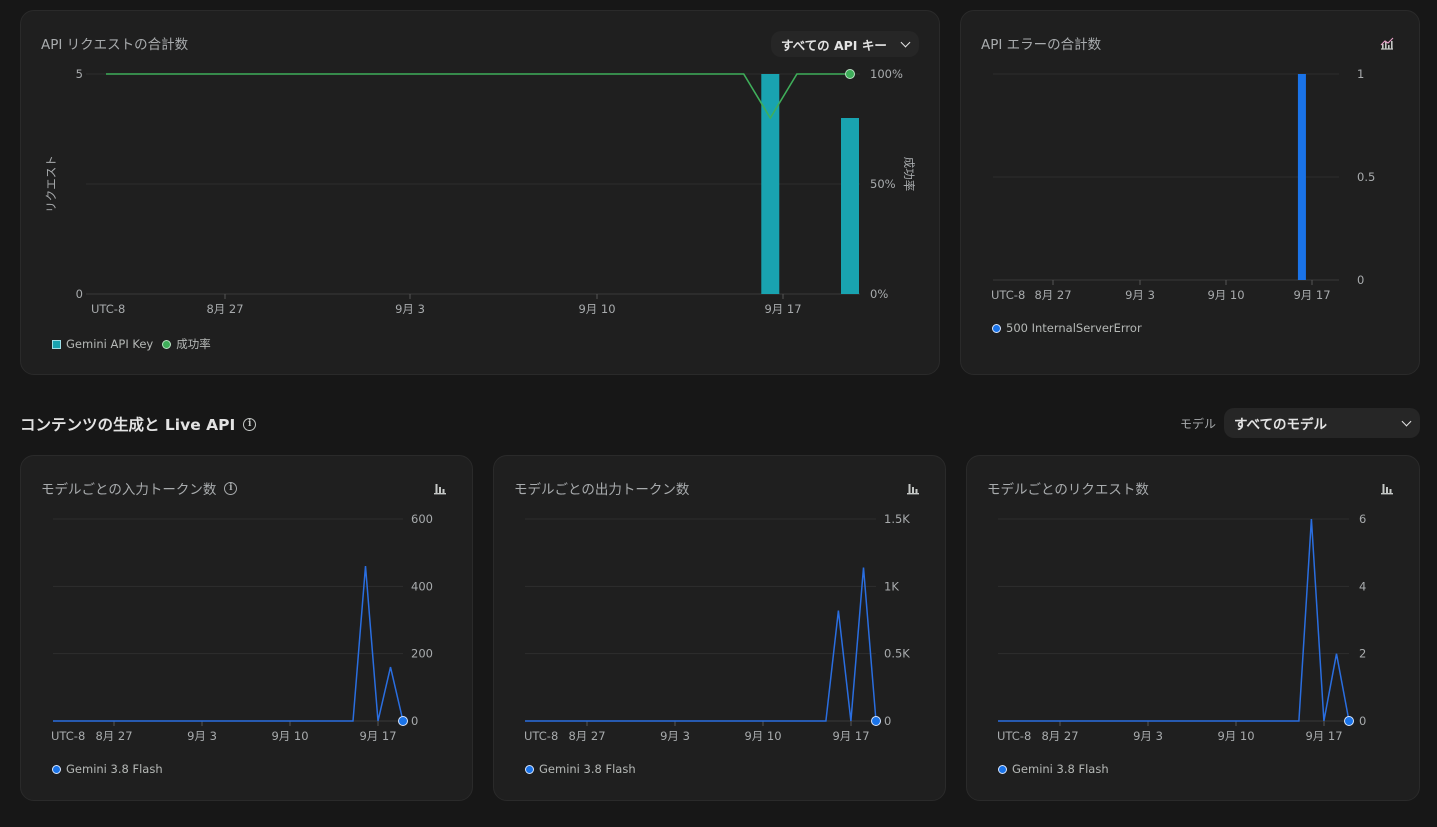 This screenshot has width=1437, height=827. Describe the element at coordinates (883, 184) in the screenshot. I see `y2-tick-label: 50%` at that location.